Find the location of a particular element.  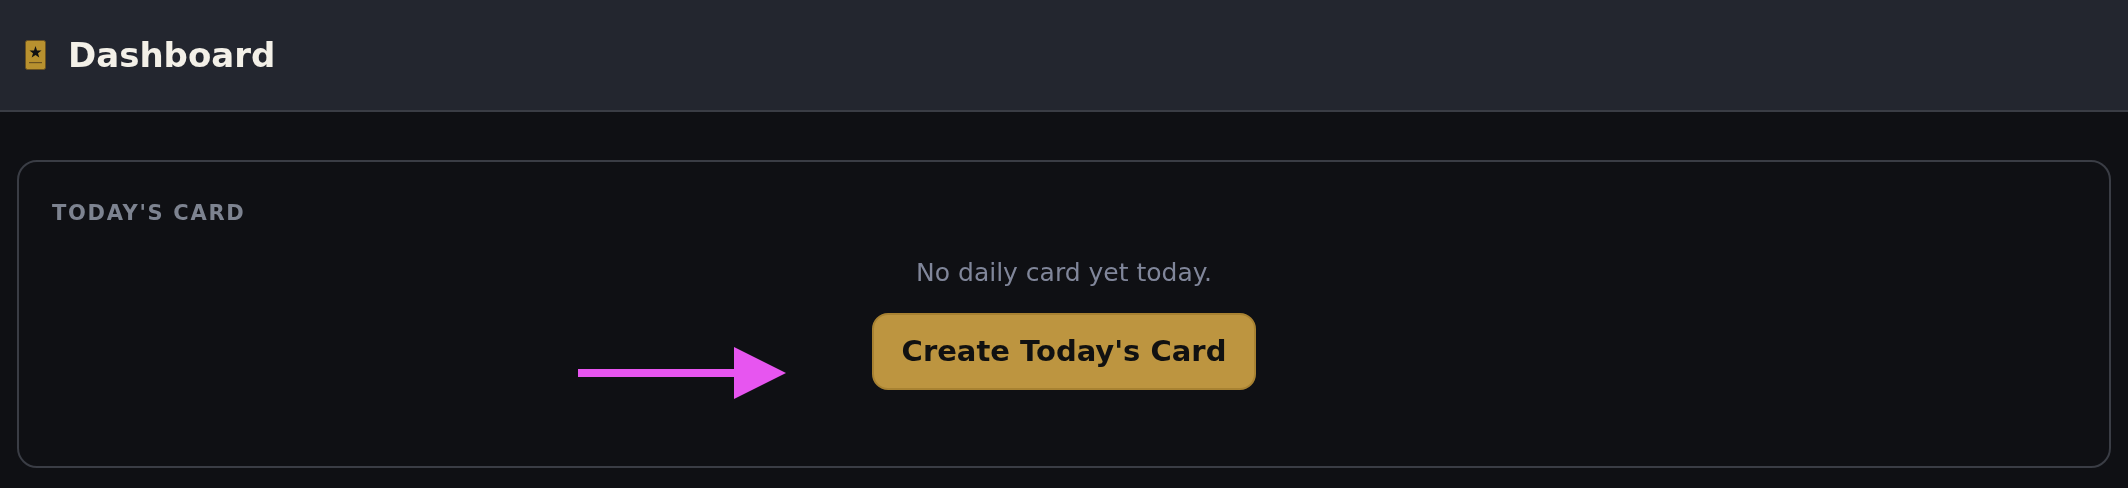

card-heading: TODAY'S CARD is located at coordinates (149, 213).